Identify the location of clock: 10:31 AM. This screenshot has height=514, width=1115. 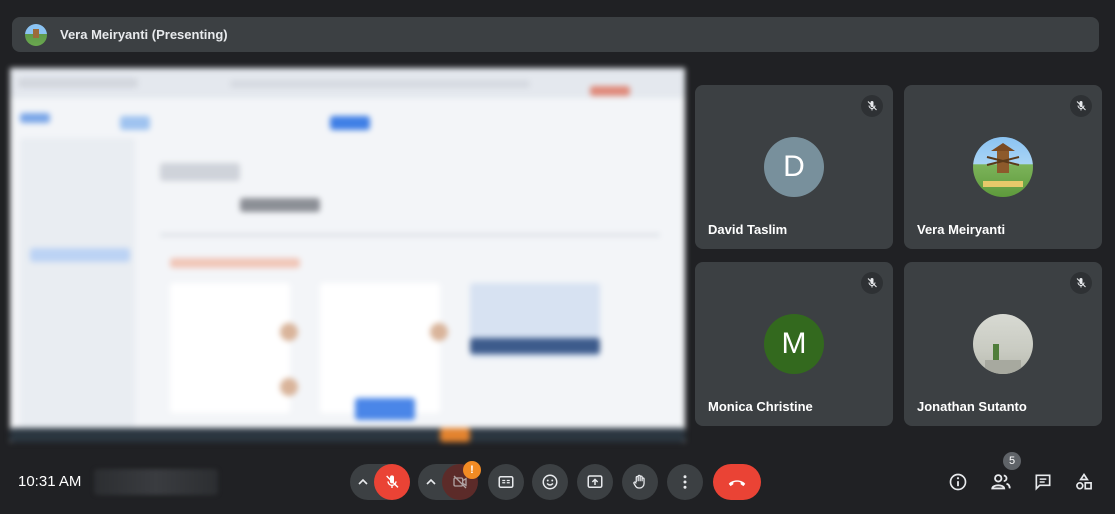
(50, 481).